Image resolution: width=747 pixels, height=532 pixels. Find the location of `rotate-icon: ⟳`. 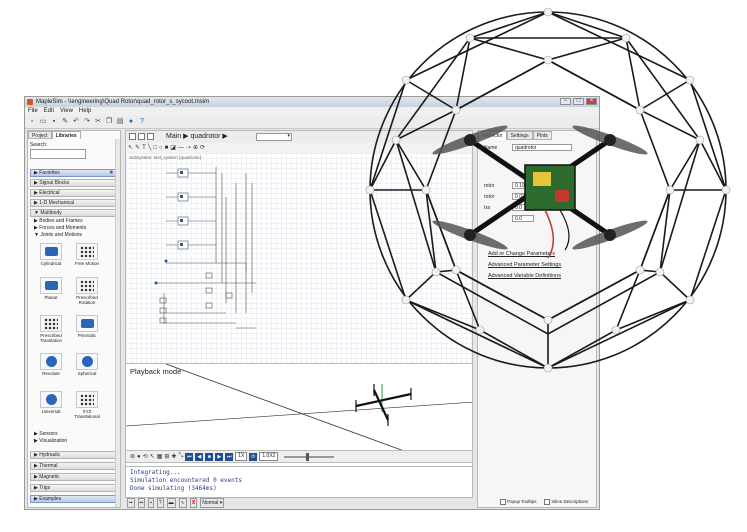

rotate-icon: ⟳ is located at coordinates (202, 148).